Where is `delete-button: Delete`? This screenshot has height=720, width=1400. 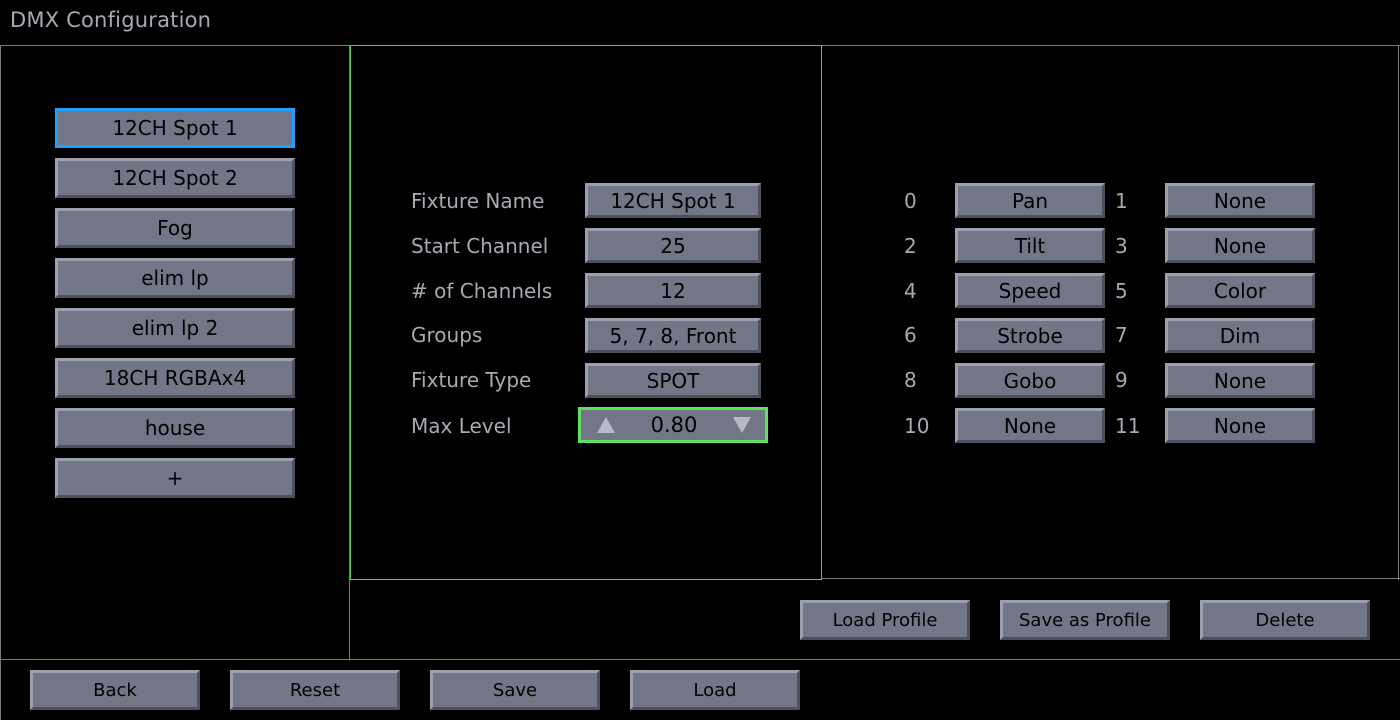 delete-button: Delete is located at coordinates (1285, 620).